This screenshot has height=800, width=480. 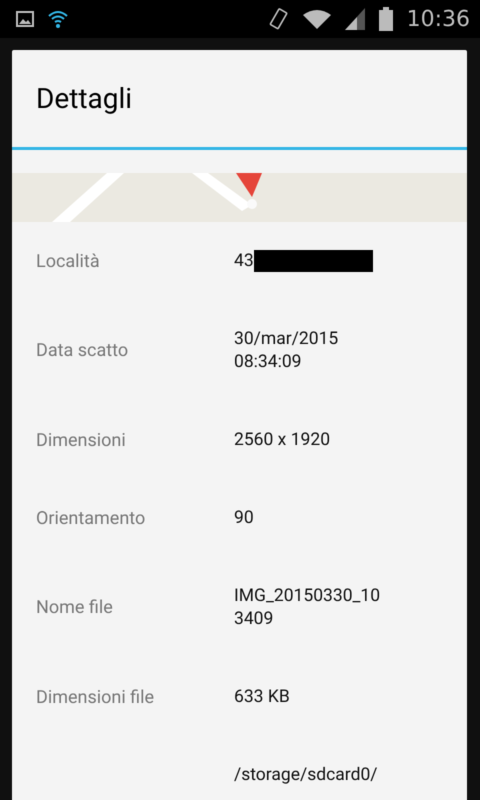 What do you see at coordinates (81, 440) in the screenshot?
I see `detail-label: Dimensioni` at bounding box center [81, 440].